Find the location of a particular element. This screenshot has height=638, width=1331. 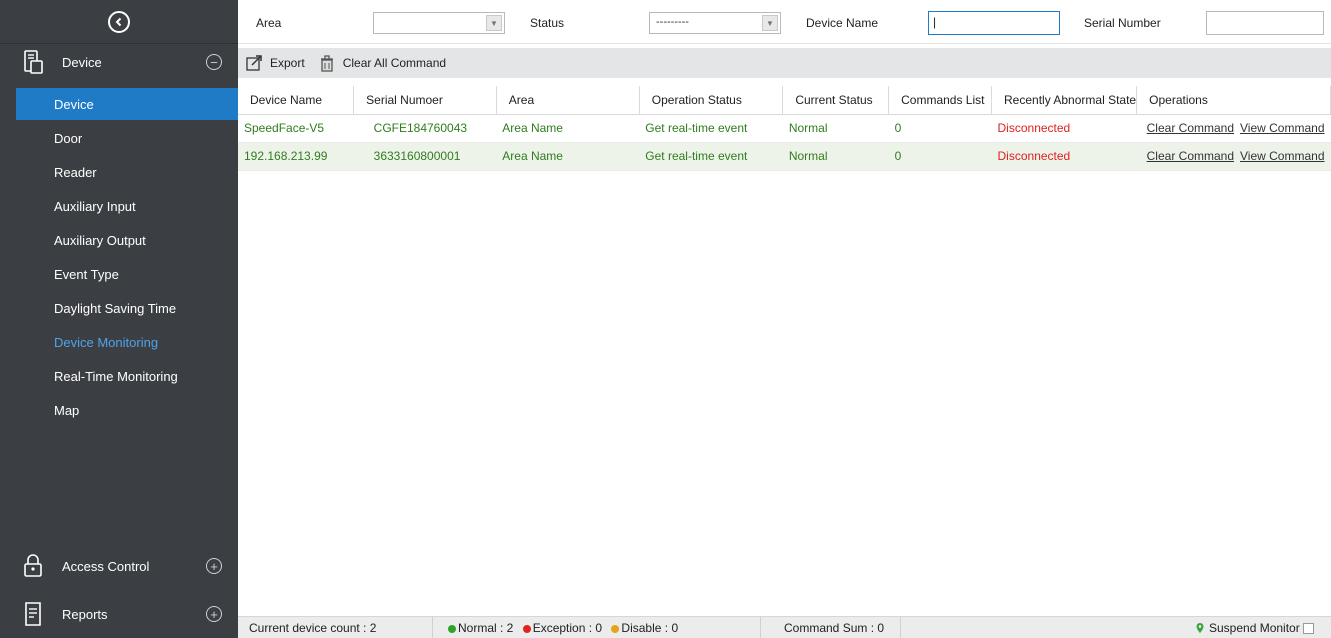

sidebar-item-label: Auxiliary Output is located at coordinates (100, 240).